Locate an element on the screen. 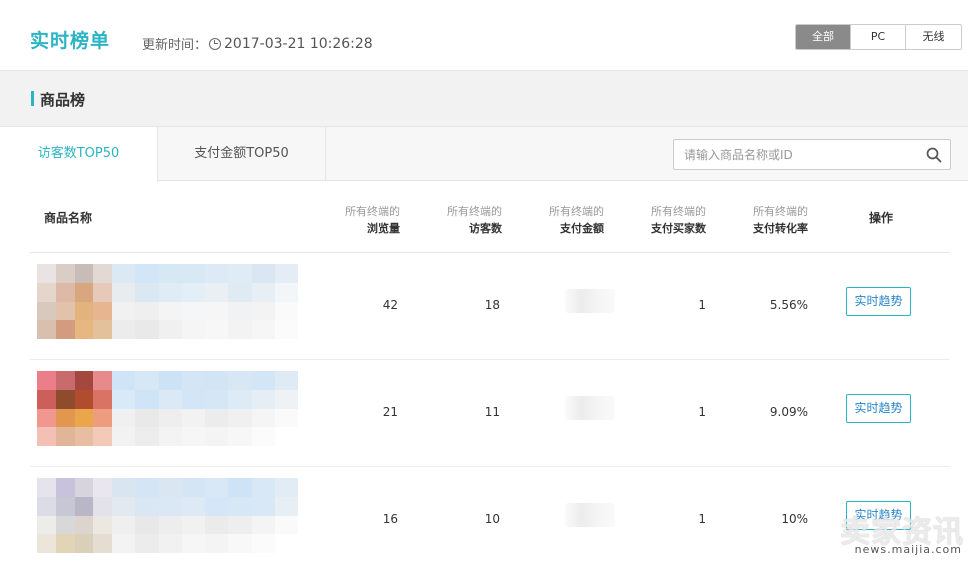 The width and height of the screenshot is (968, 561). col-visitors-label: 访客数 is located at coordinates (485, 228).